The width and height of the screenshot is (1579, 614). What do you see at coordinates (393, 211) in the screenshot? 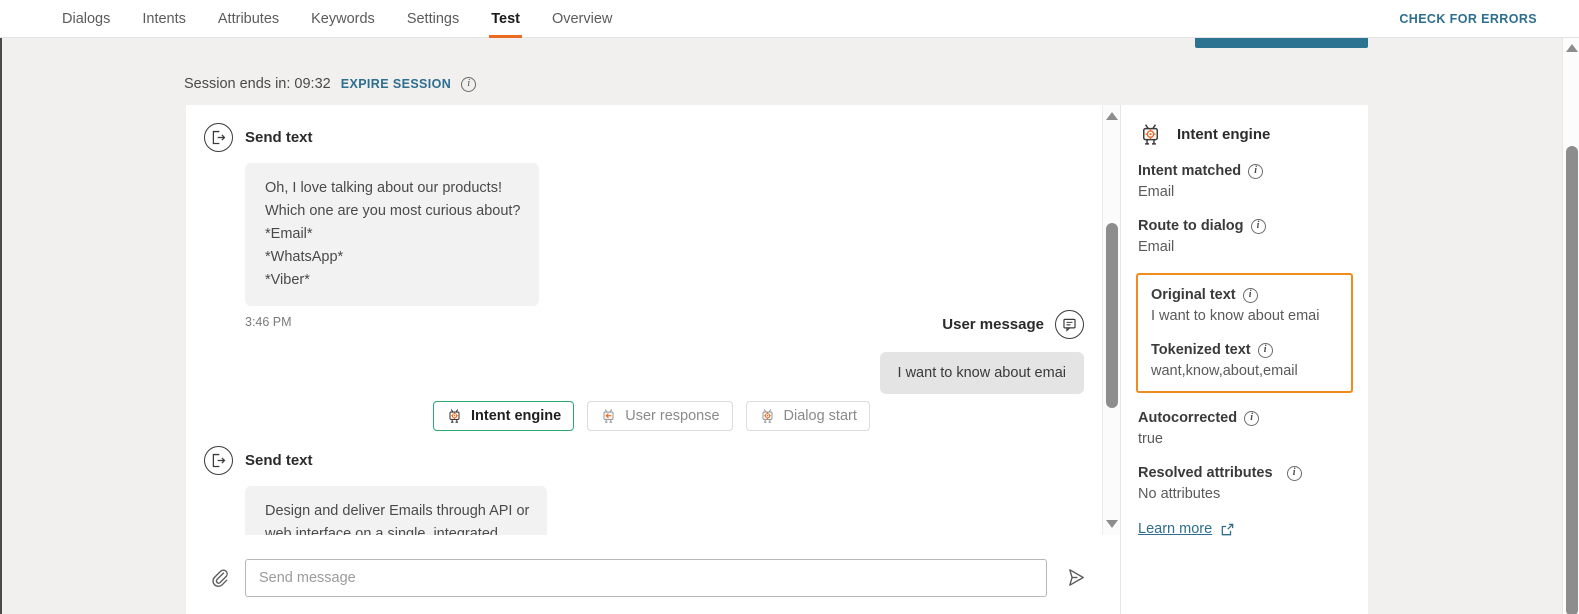
I see `bubble-line: Which one are you most curious about?` at bounding box center [393, 211].